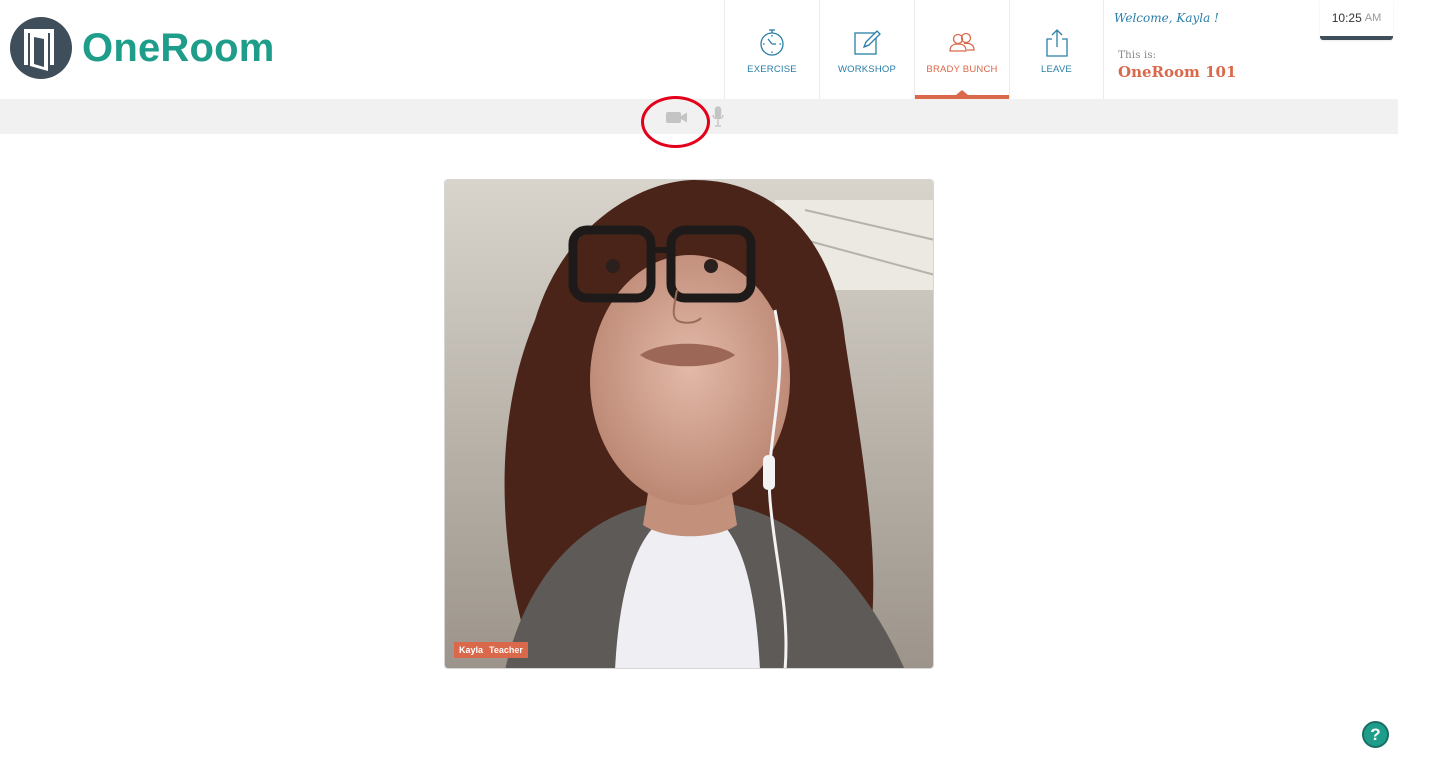 Image resolution: width=1429 pixels, height=757 pixels. I want to click on clock-ampm: AM, so click(1373, 18).